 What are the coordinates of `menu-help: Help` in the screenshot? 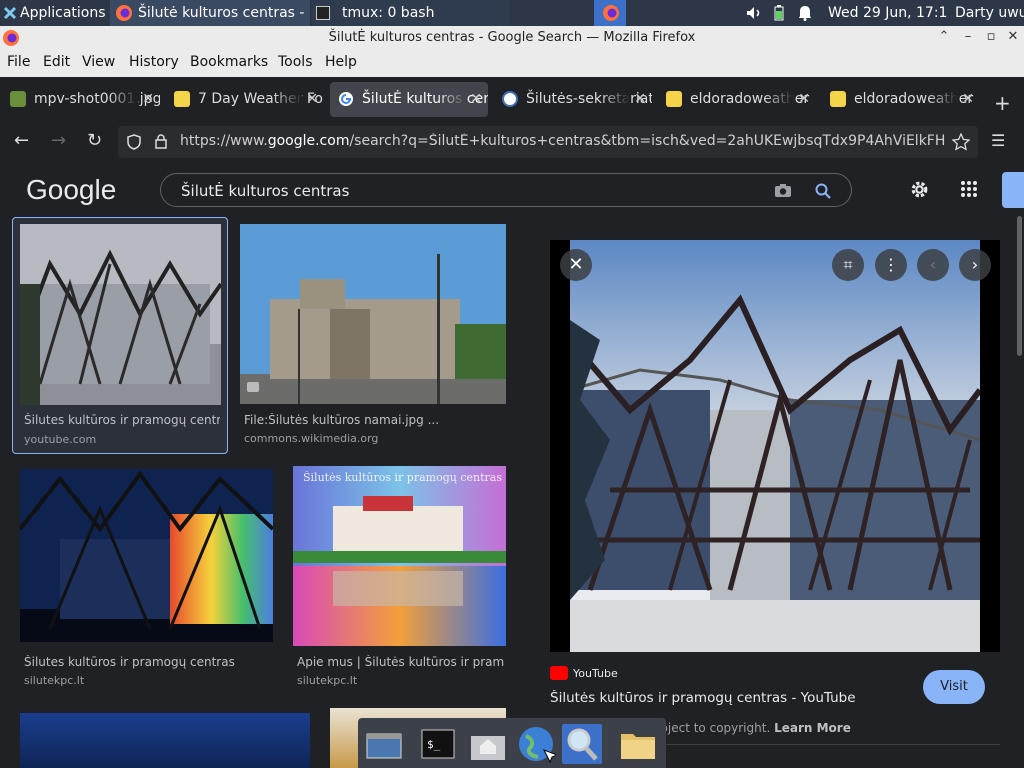 It's located at (341, 62).